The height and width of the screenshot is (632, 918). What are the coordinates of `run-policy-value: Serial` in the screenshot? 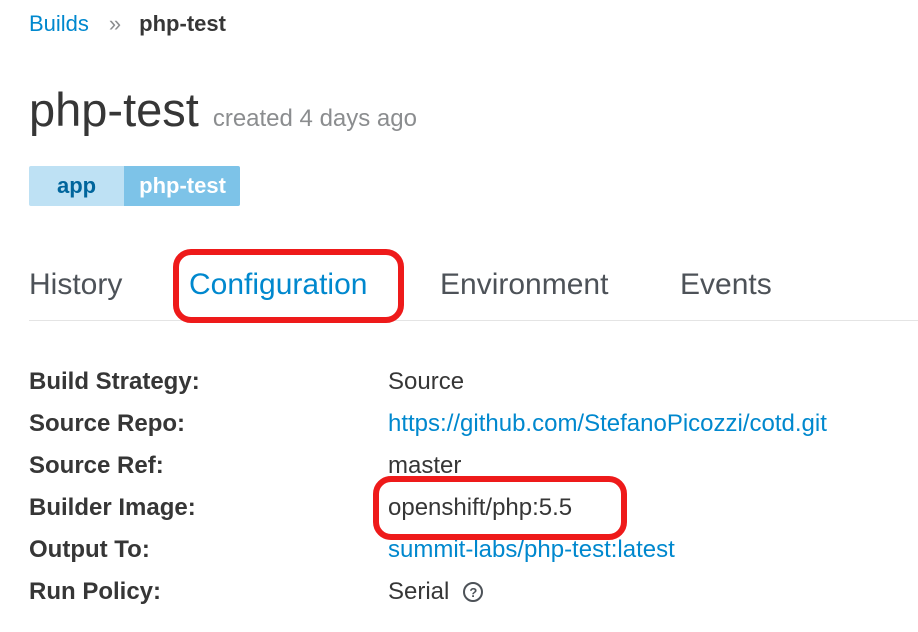 It's located at (419, 591).